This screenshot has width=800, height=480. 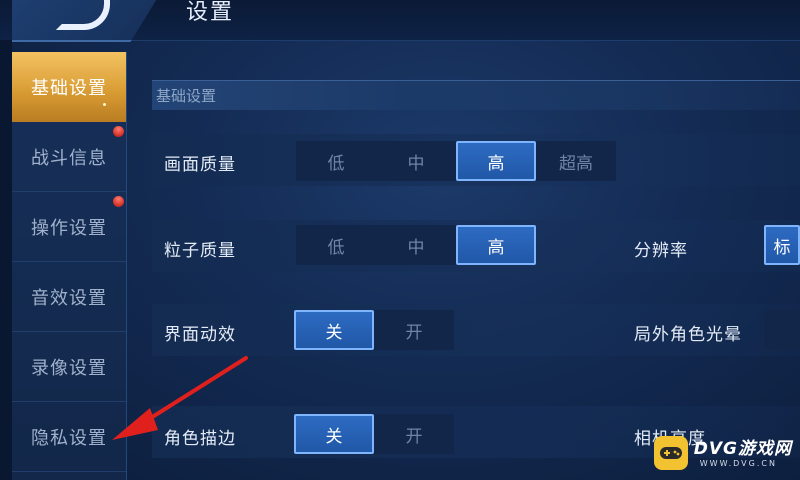 I want to click on setting-label-resolution: 分辨率, so click(x=661, y=251).